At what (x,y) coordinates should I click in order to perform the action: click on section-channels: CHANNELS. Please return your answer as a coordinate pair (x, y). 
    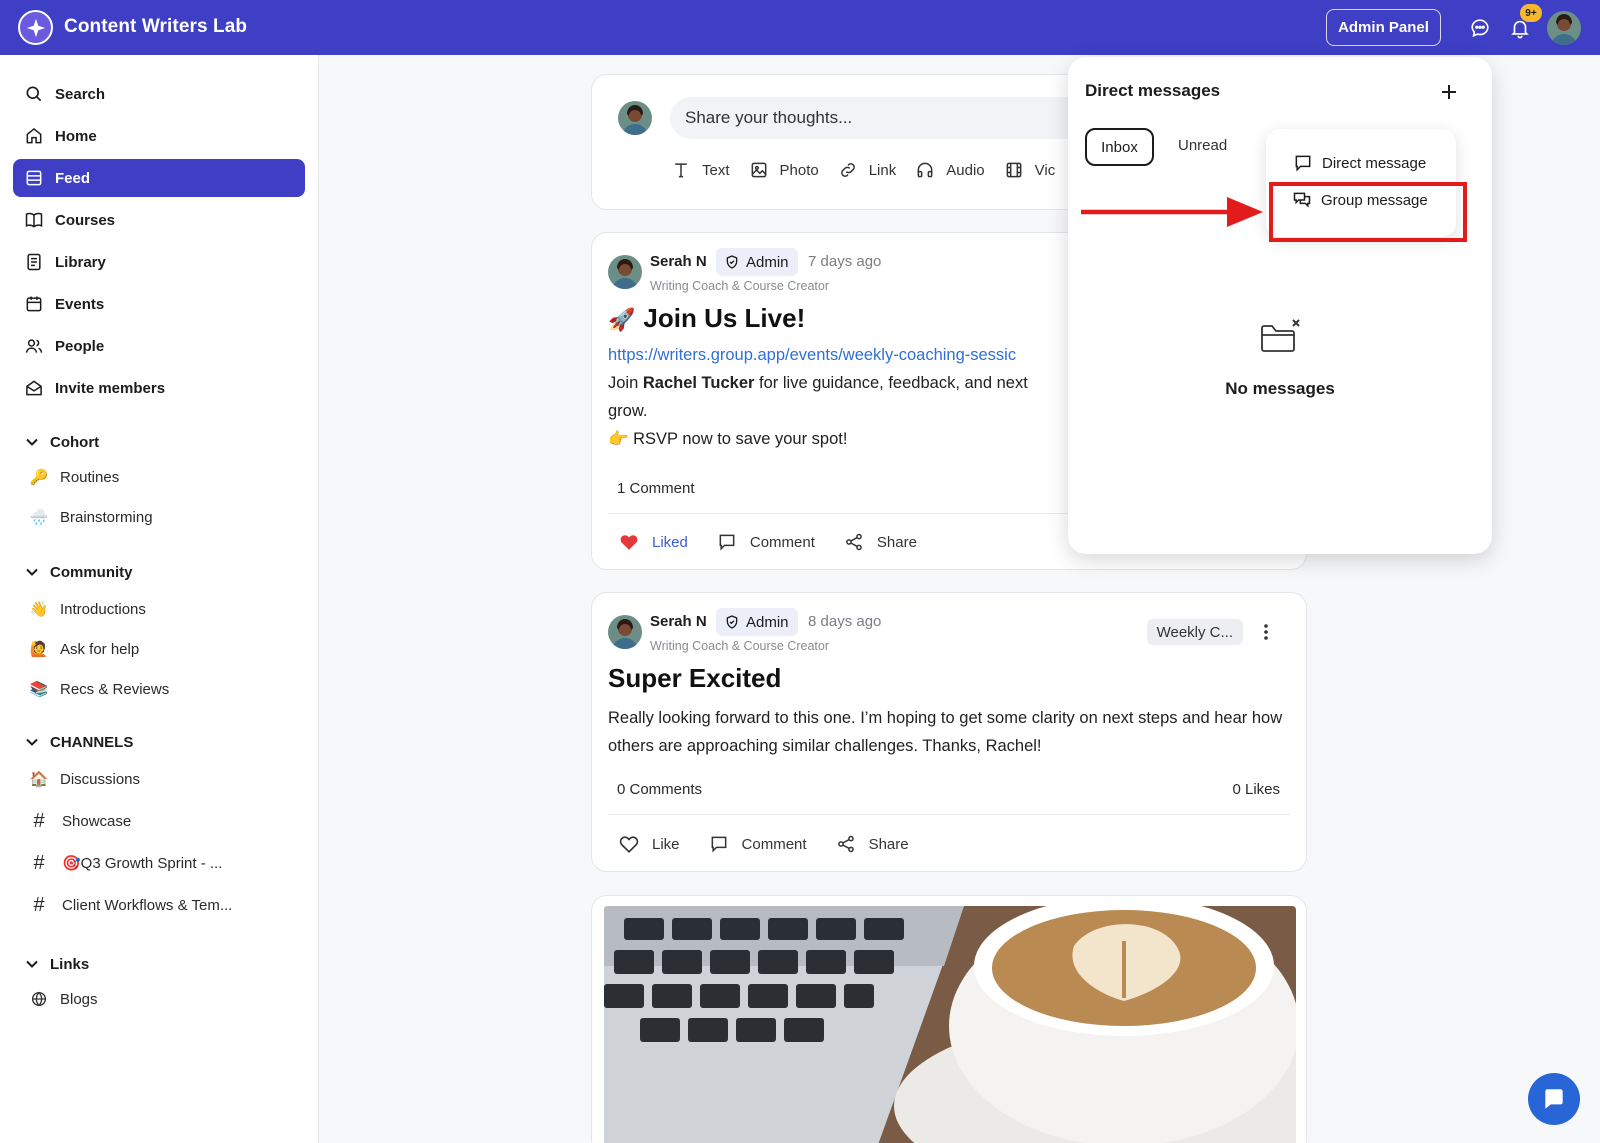
    Looking at the image, I should click on (78, 742).